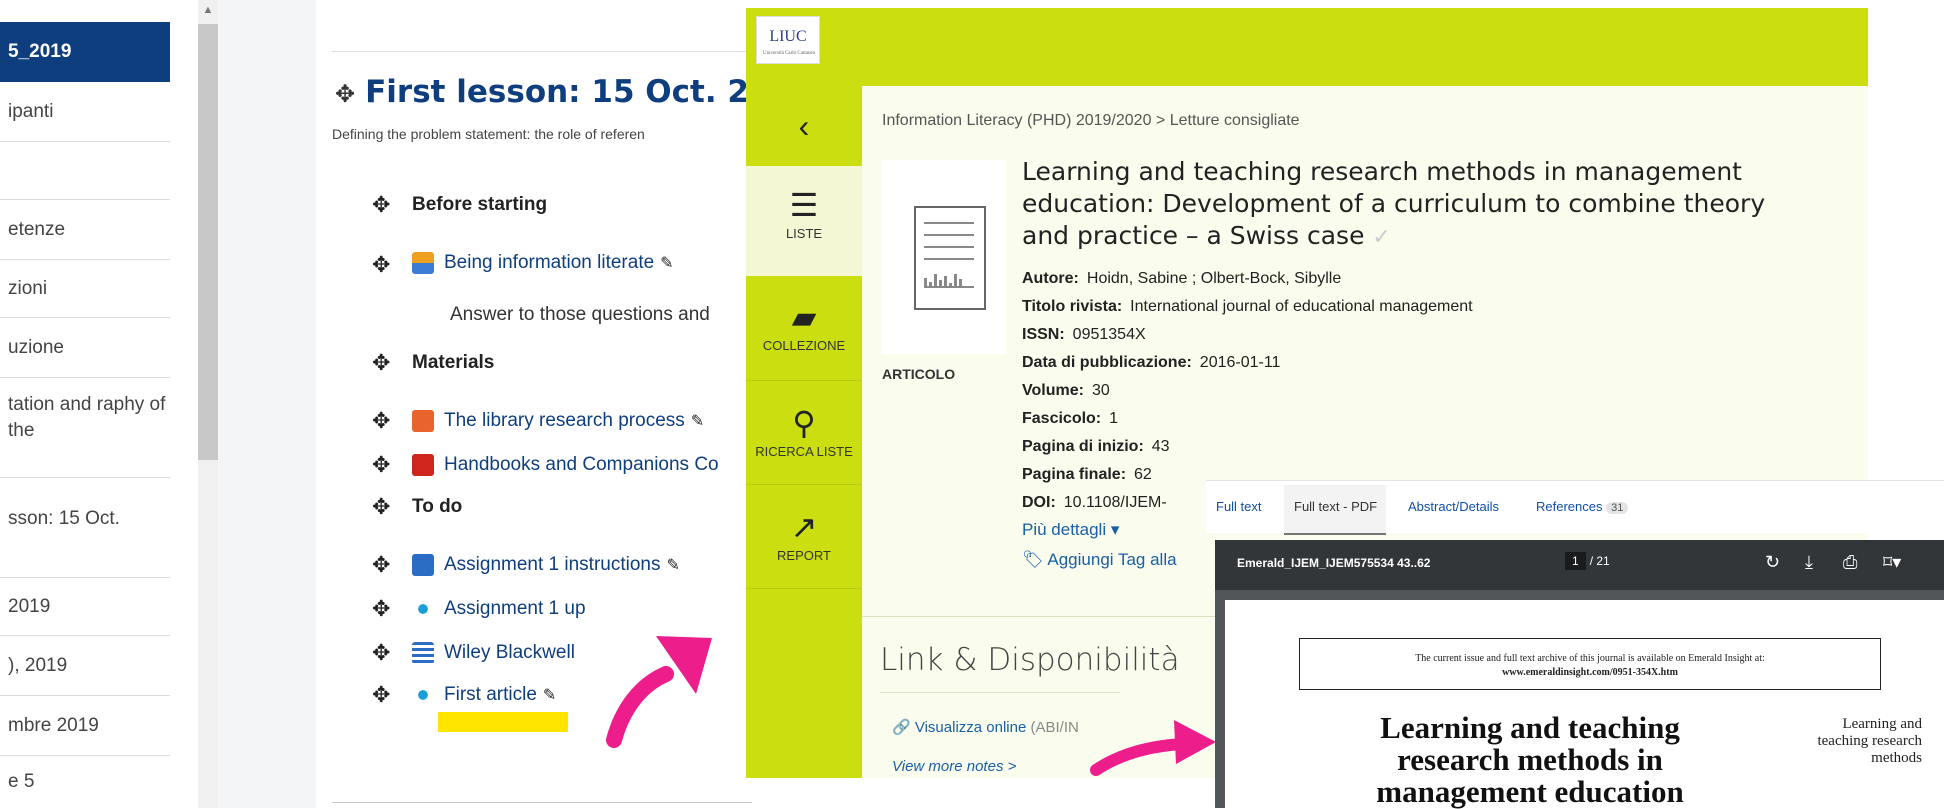 Image resolution: width=1944 pixels, height=809 pixels. Describe the element at coordinates (804, 345) in the screenshot. I see `nav-label: COLLEZIONE` at that location.